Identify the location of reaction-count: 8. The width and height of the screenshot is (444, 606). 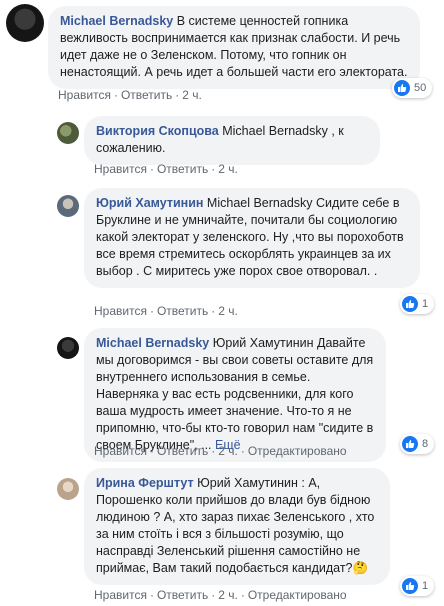
(417, 444).